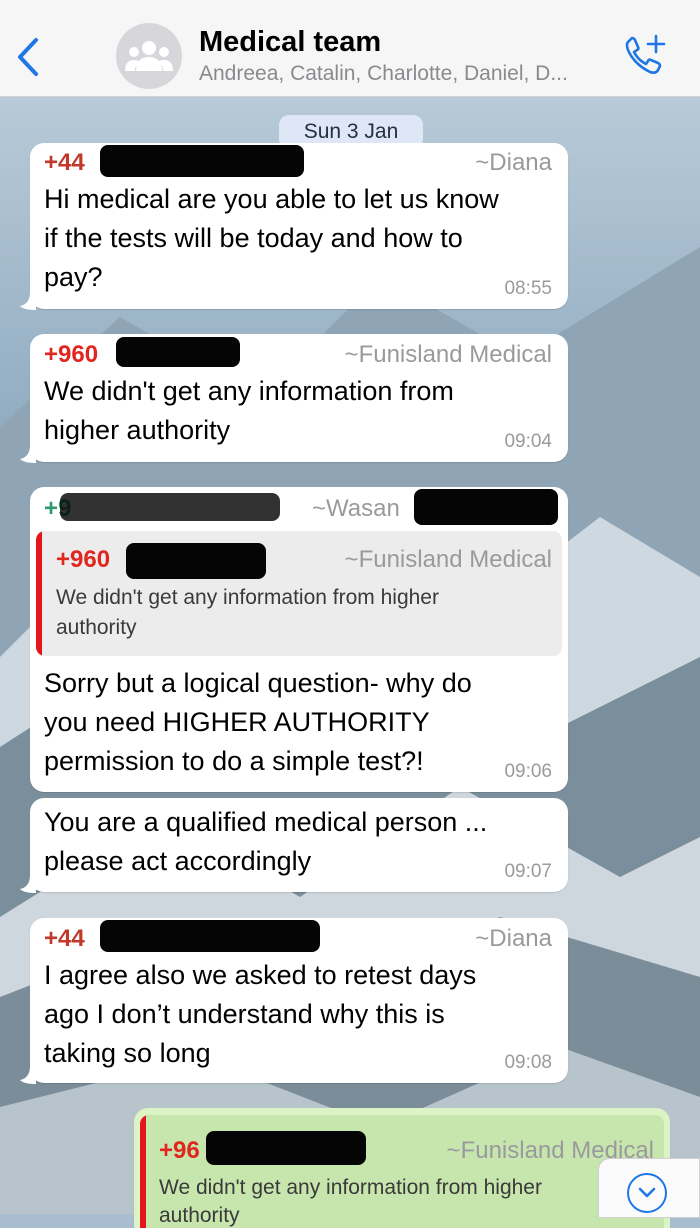 The height and width of the screenshot is (1228, 700). What do you see at coordinates (271, 199) in the screenshot?
I see `message-text: Hi medical are you able to let us know` at bounding box center [271, 199].